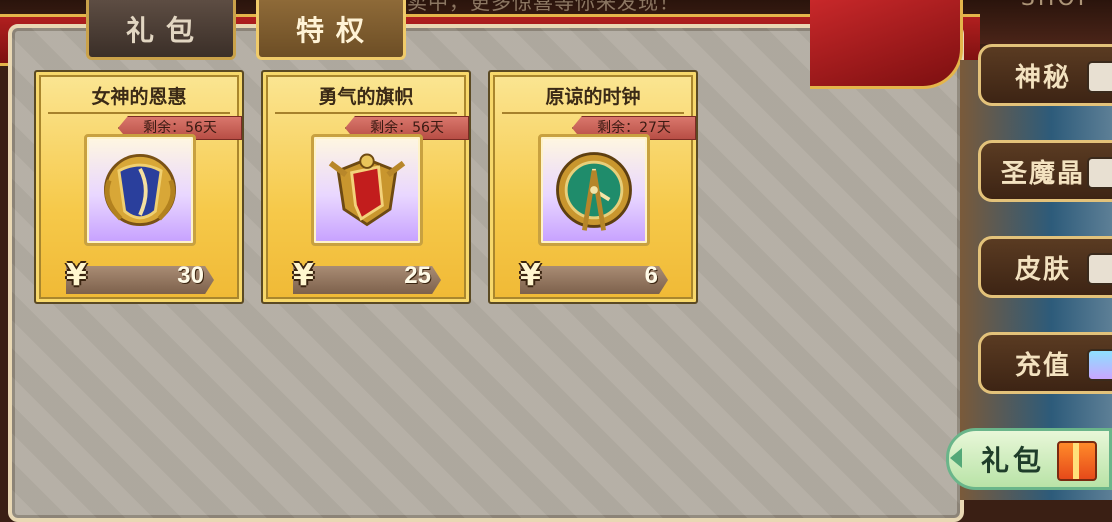  Describe the element at coordinates (1013, 460) in the screenshot. I see `gift-pack-label: 礼包` at that location.